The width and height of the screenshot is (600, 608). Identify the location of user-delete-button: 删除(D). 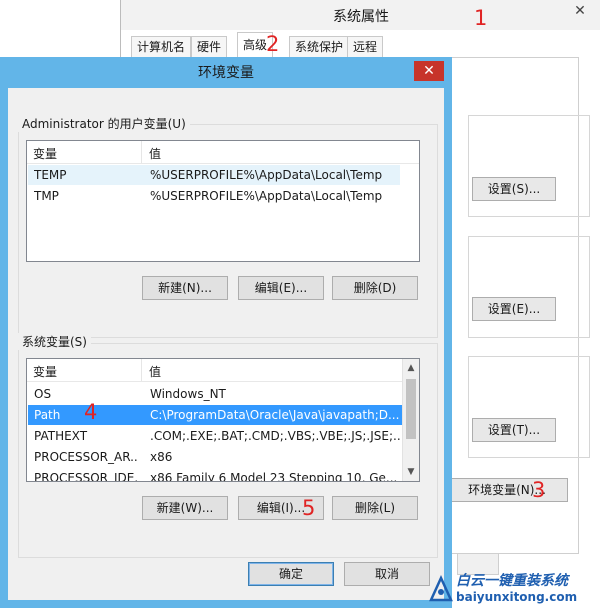
(375, 288).